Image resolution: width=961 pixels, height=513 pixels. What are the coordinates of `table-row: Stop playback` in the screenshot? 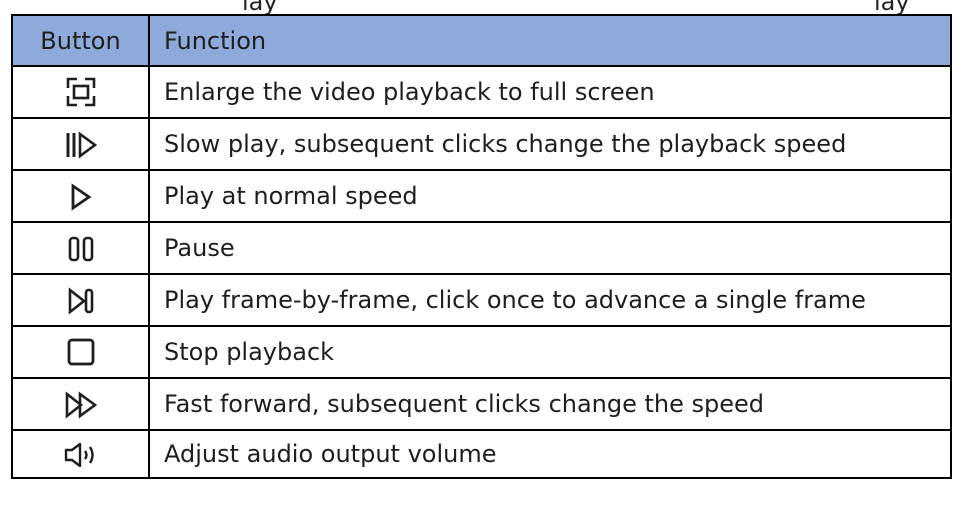 It's located at (481, 352).